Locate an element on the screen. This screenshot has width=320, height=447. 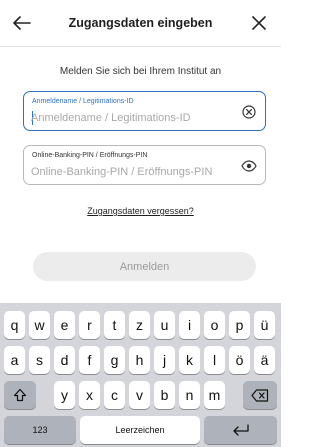
key-n: n is located at coordinates (189, 395).